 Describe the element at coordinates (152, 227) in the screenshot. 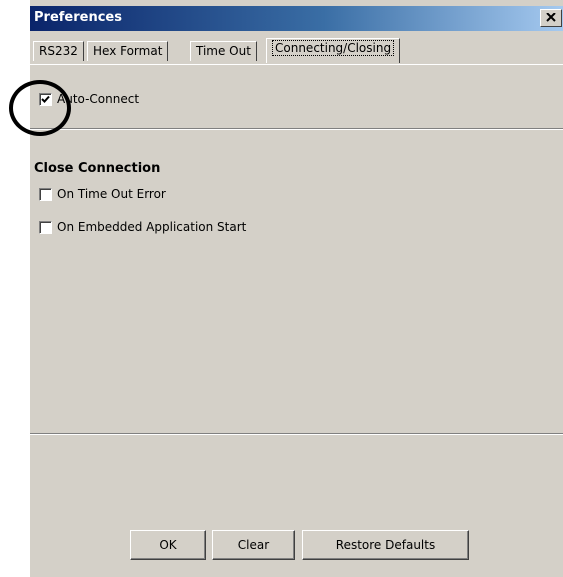

I see `on-app-start-label: On Embedded Application Start` at that location.